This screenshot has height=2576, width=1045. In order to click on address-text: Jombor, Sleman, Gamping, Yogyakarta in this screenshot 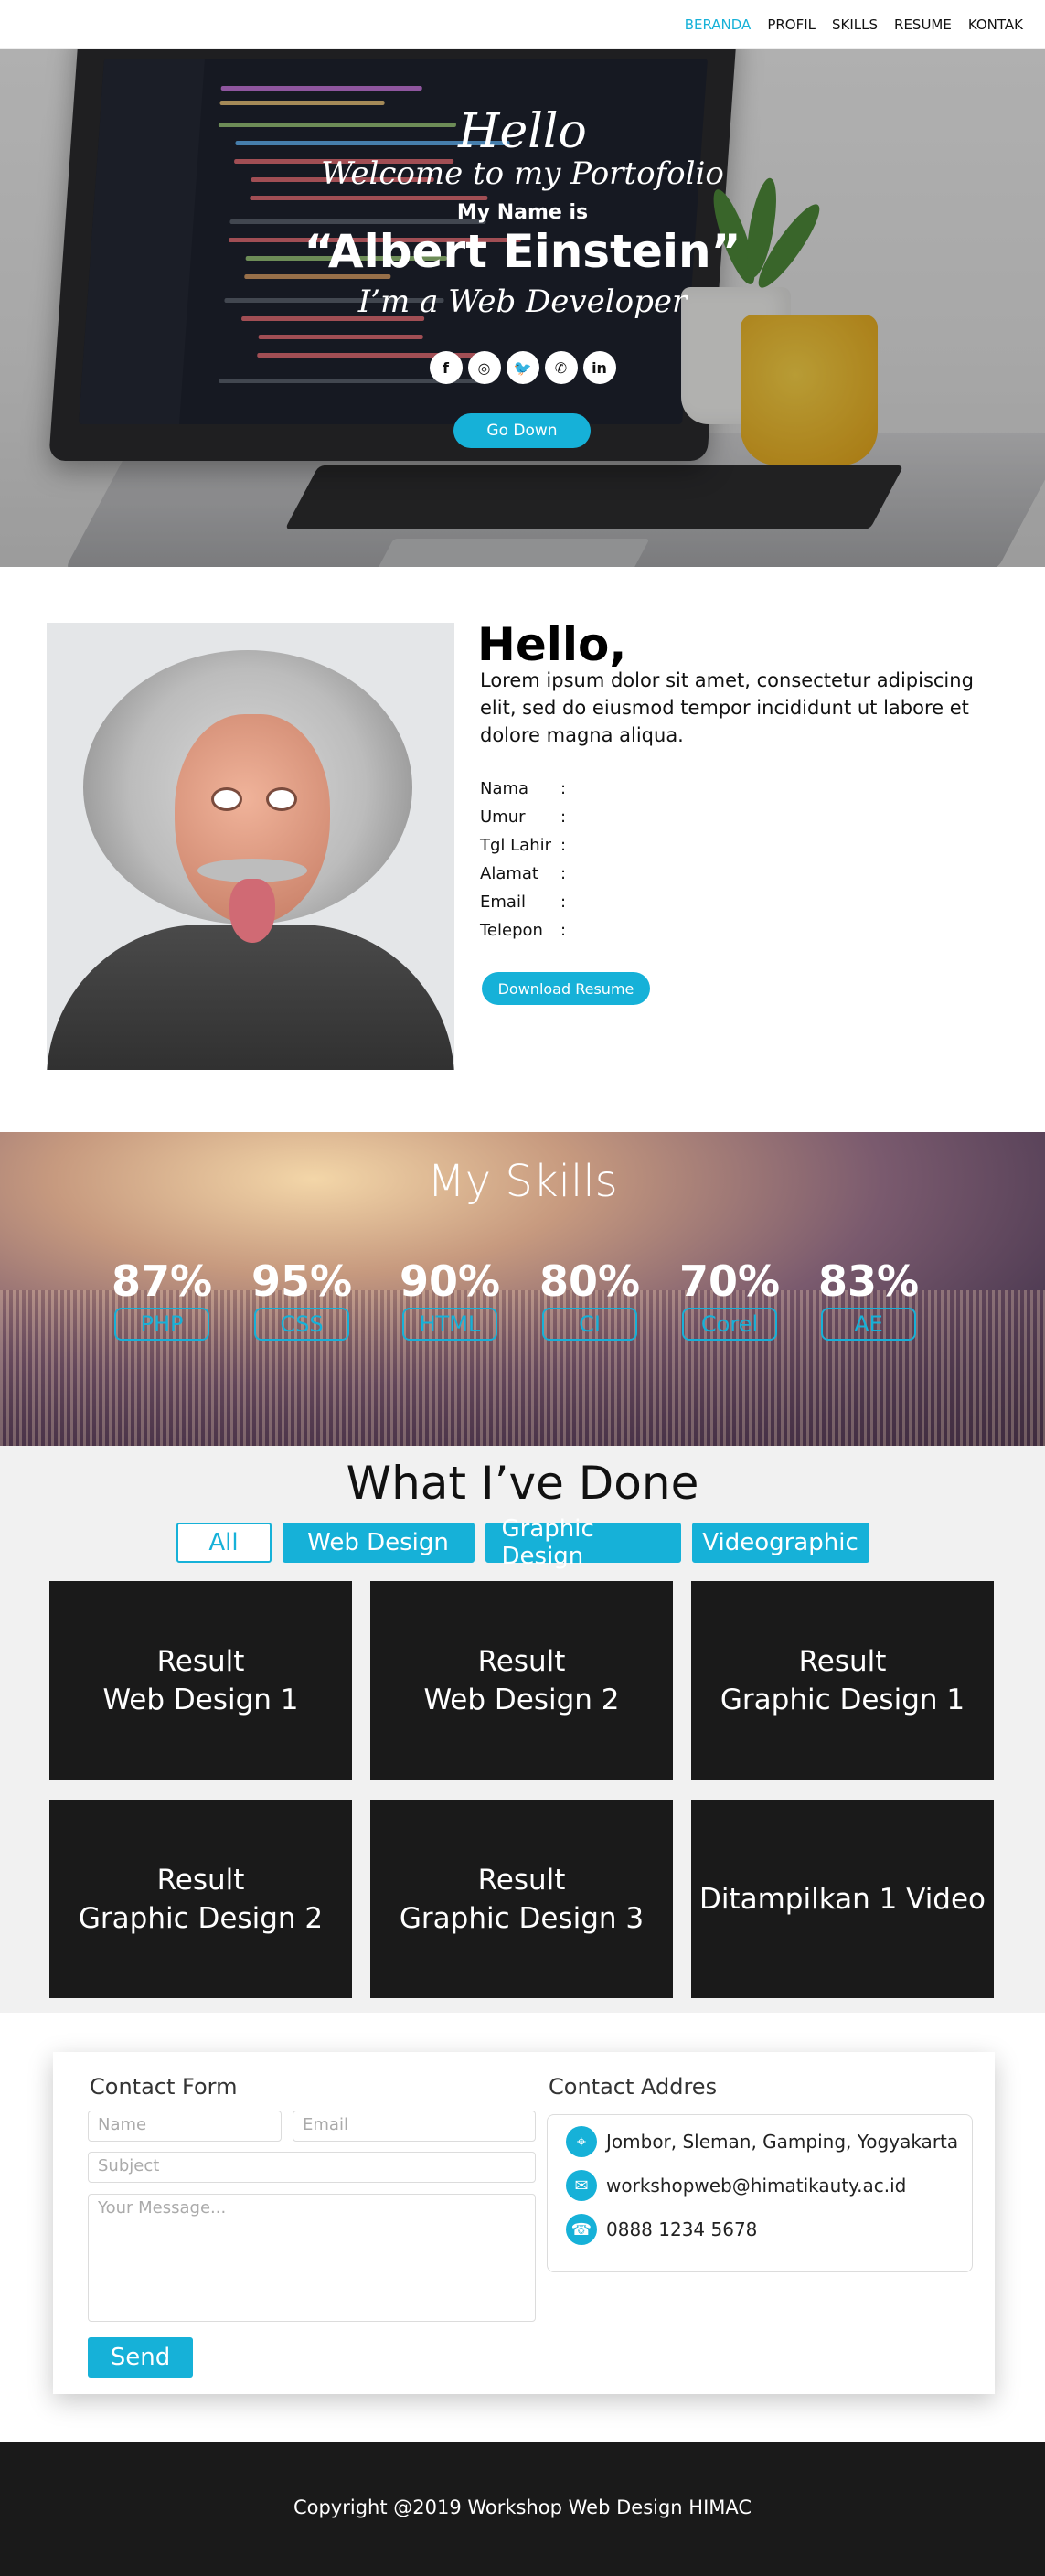, I will do `click(783, 2142)`.